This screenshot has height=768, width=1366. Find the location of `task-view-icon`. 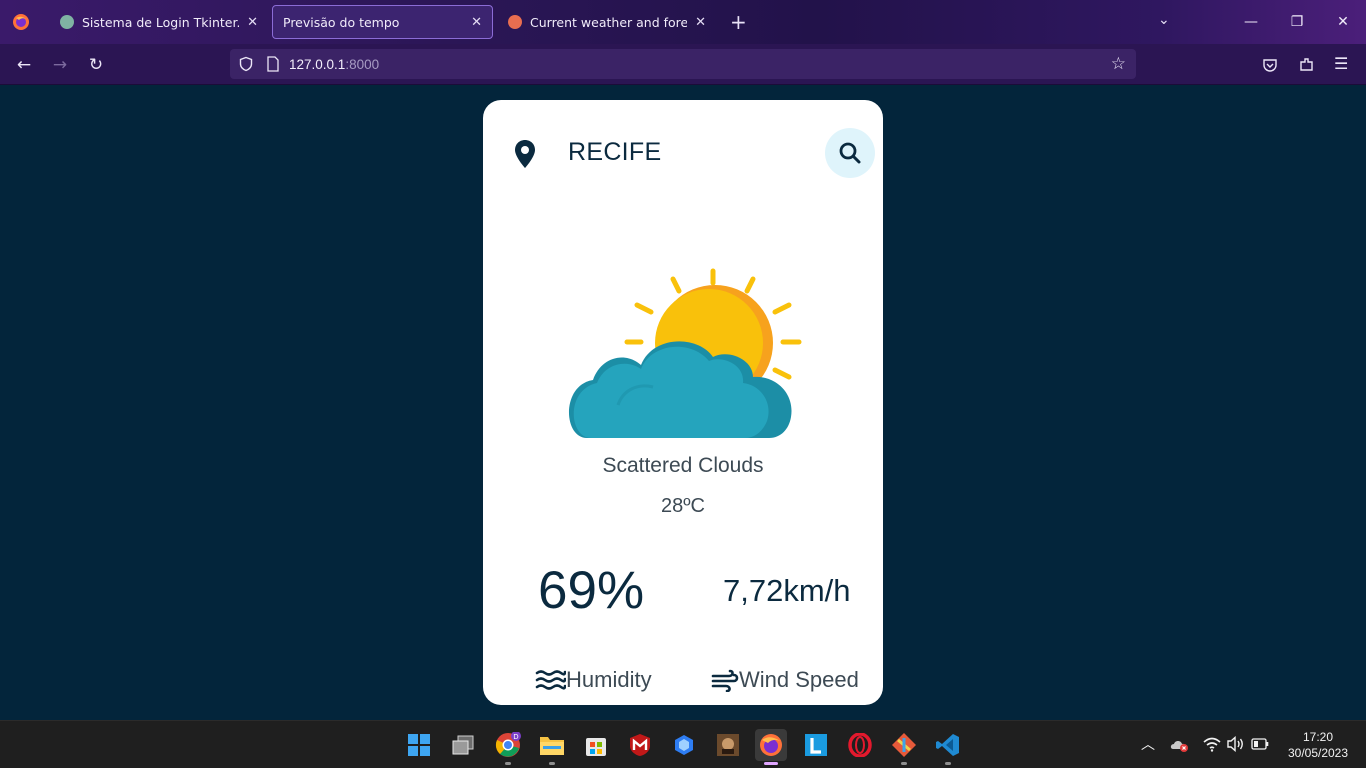

task-view-icon is located at coordinates (463, 745).